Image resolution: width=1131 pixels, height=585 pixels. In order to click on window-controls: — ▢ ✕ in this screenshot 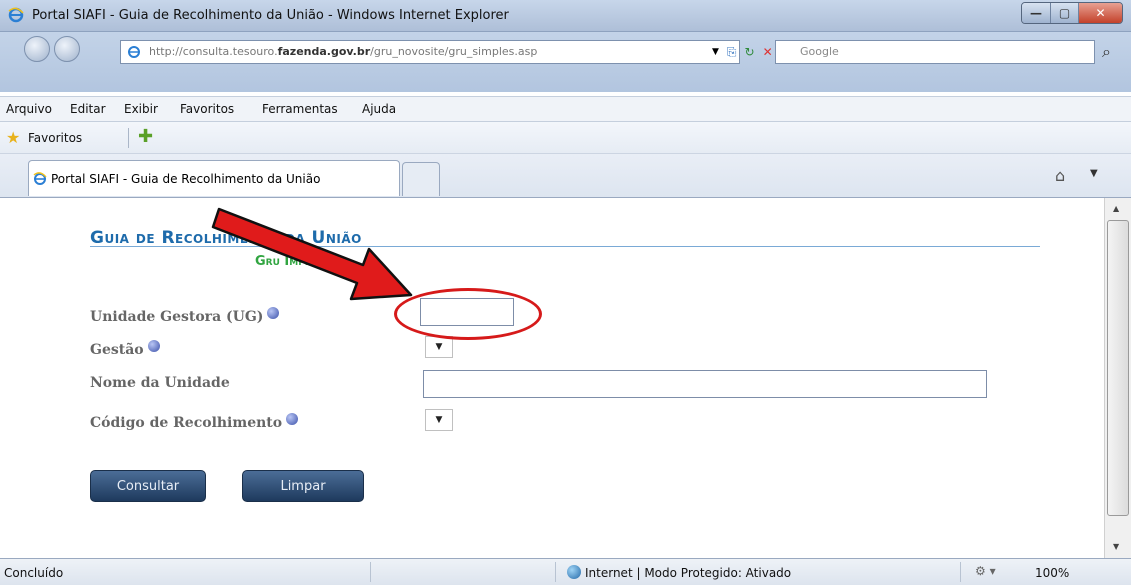, I will do `click(1072, 13)`.